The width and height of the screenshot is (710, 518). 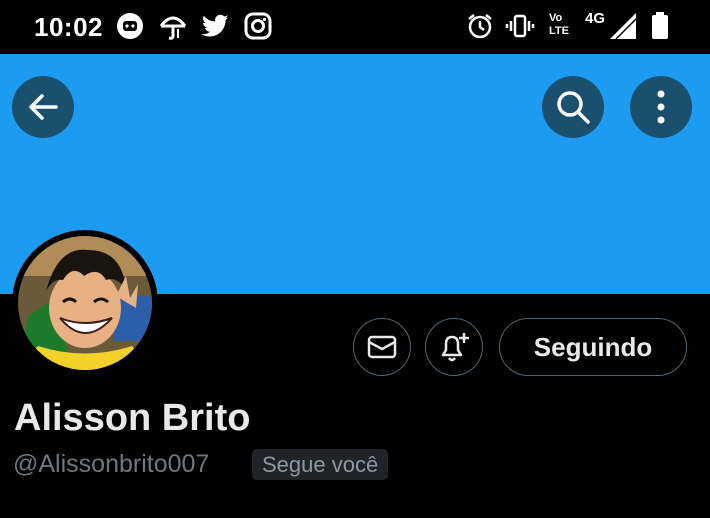 I want to click on twitter-icon, so click(x=215, y=26).